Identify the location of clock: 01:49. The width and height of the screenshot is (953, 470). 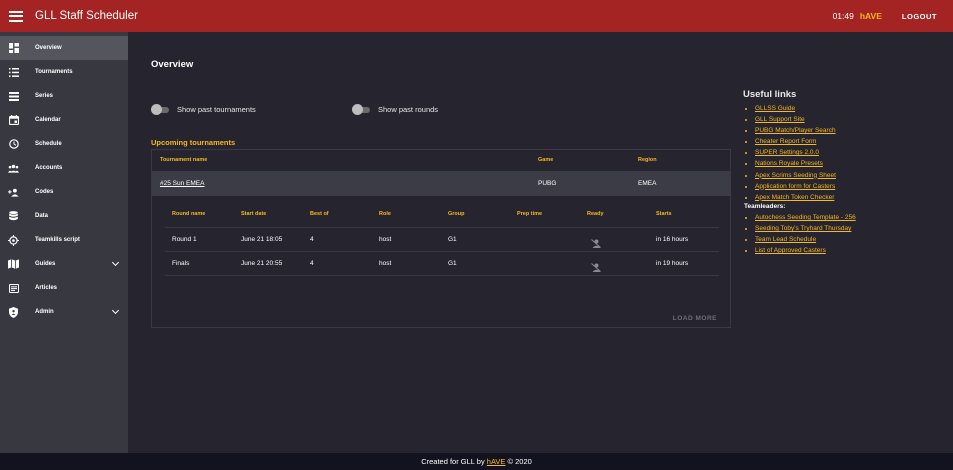
(843, 16).